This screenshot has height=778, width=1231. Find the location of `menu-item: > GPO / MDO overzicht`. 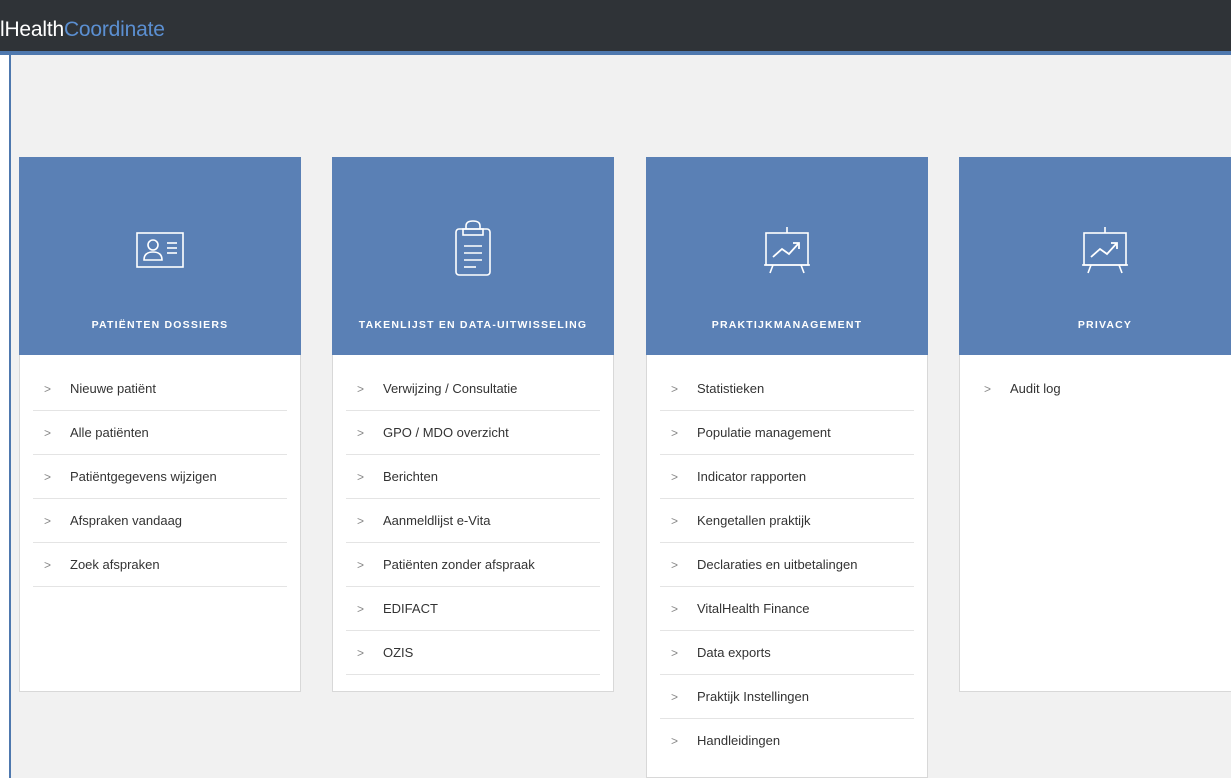

menu-item: > GPO / MDO overzicht is located at coordinates (473, 433).